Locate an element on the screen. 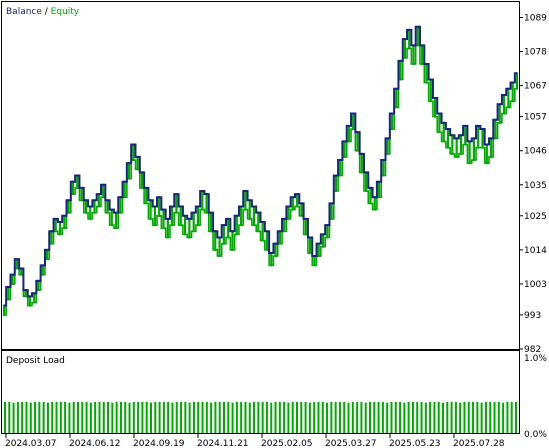 The height and width of the screenshot is (448, 549). y-tick-label: 1003 is located at coordinates (535, 285).